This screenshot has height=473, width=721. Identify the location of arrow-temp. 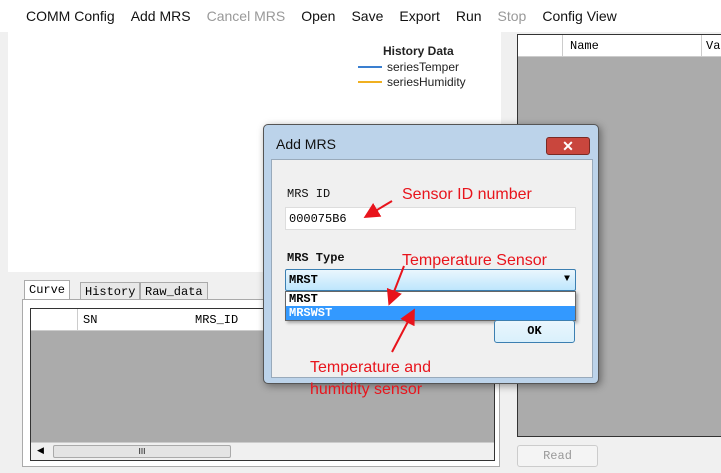
(395, 285).